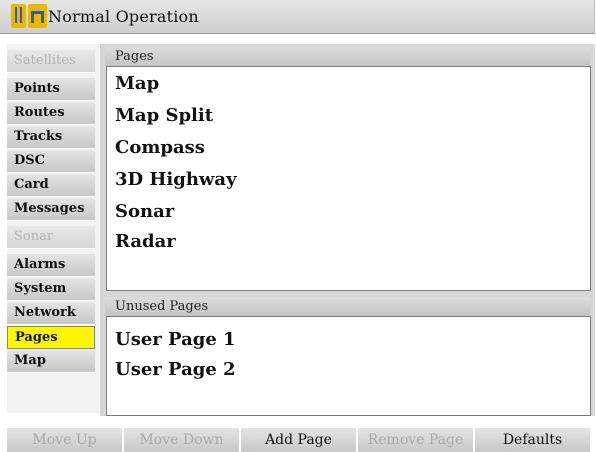 The width and height of the screenshot is (596, 452). What do you see at coordinates (51, 89) in the screenshot?
I see `sidebar-item-points: Points` at bounding box center [51, 89].